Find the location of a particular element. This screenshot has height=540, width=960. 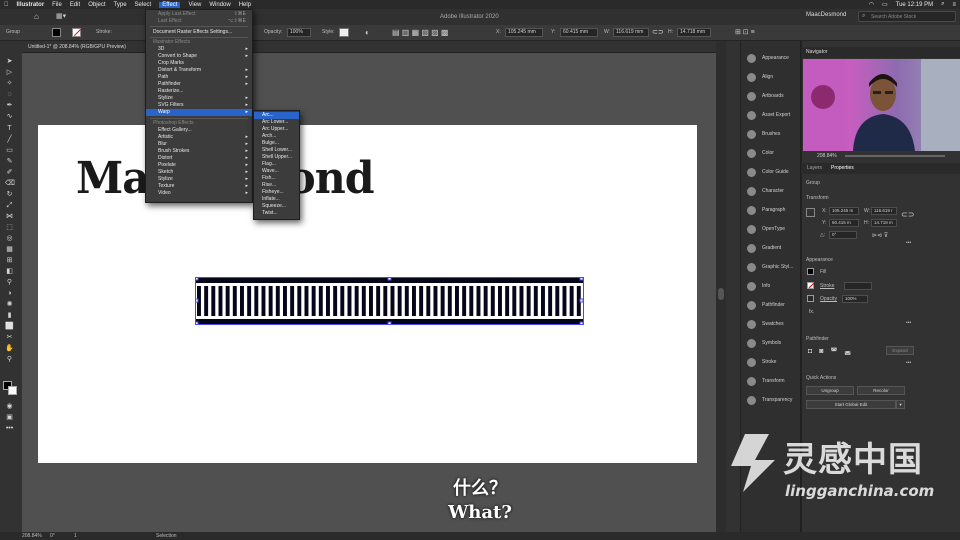

home-icon: ⌂ is located at coordinates (36, 16).